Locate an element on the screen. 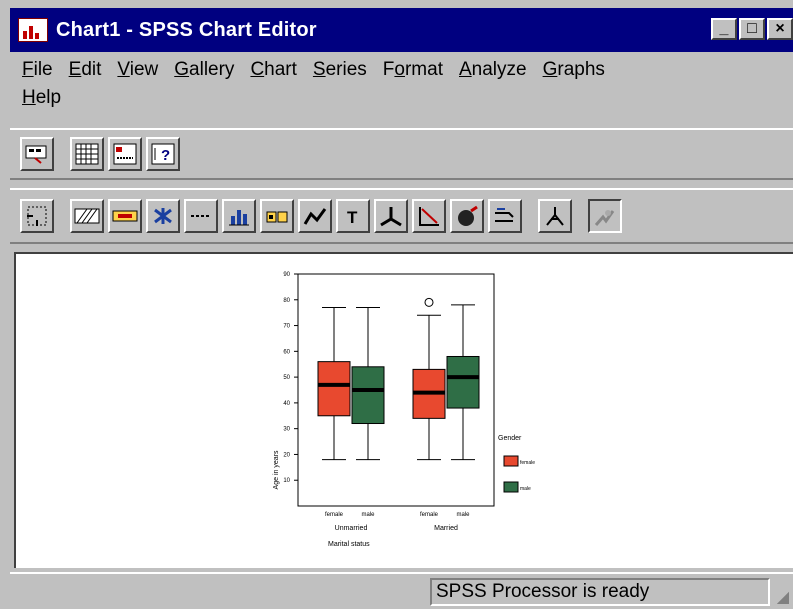  menu-file: File is located at coordinates (37, 70).